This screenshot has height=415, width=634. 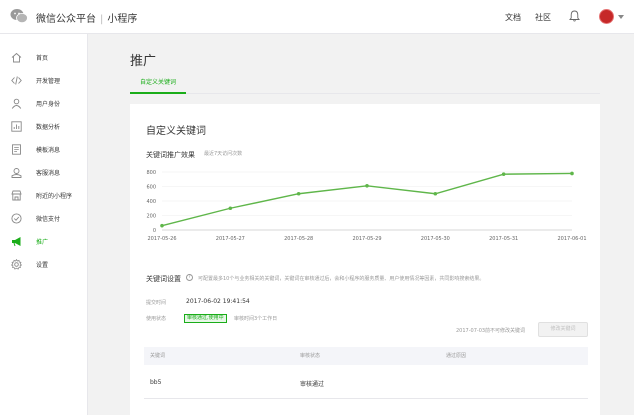 What do you see at coordinates (571, 239) in the screenshot?
I see `x-tick-label: 2017-06-01` at bounding box center [571, 239].